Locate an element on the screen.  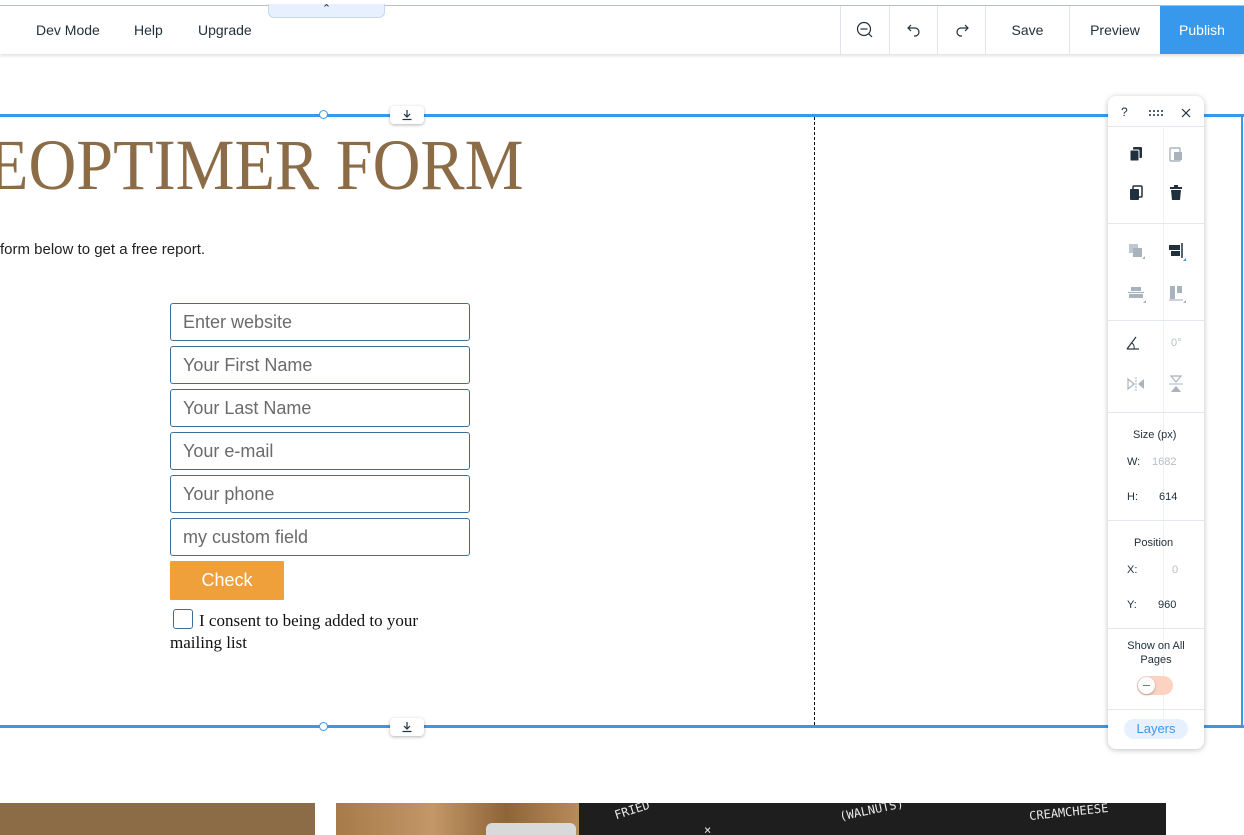
copy-icon is located at coordinates (1136, 154).